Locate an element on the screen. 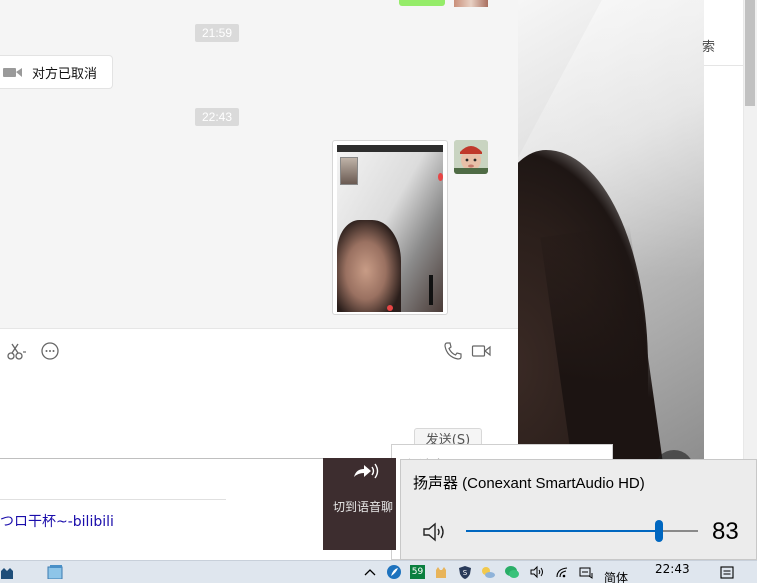  preview-topbar is located at coordinates (390, 148).